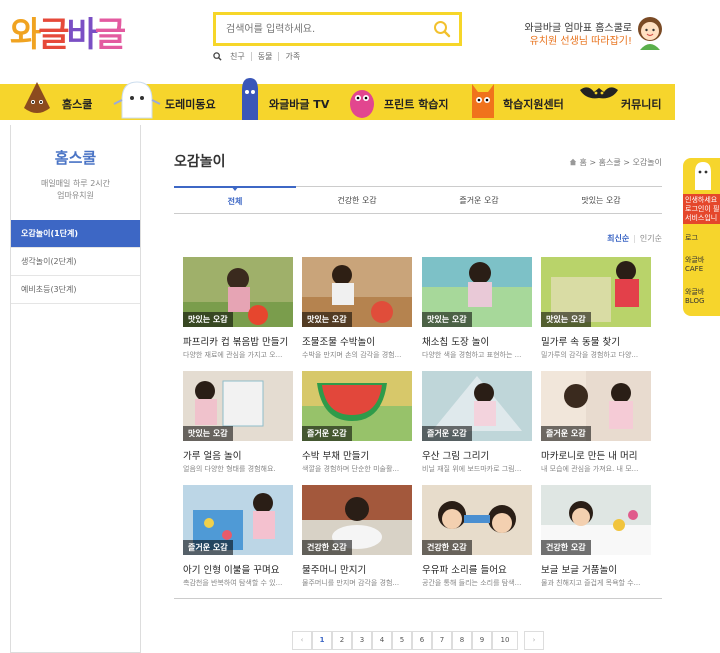 This screenshot has height=653, width=720. Describe the element at coordinates (382, 640) in the screenshot. I see `page-button: 4` at that location.